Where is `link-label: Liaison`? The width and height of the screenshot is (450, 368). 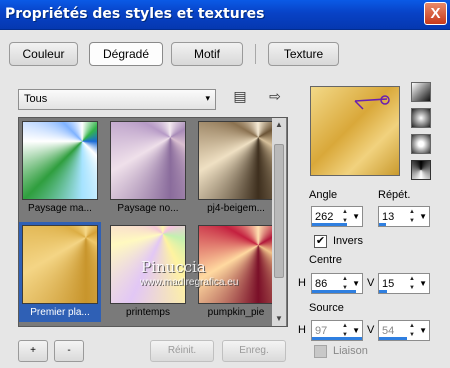 link-label: Liaison is located at coordinates (350, 351).